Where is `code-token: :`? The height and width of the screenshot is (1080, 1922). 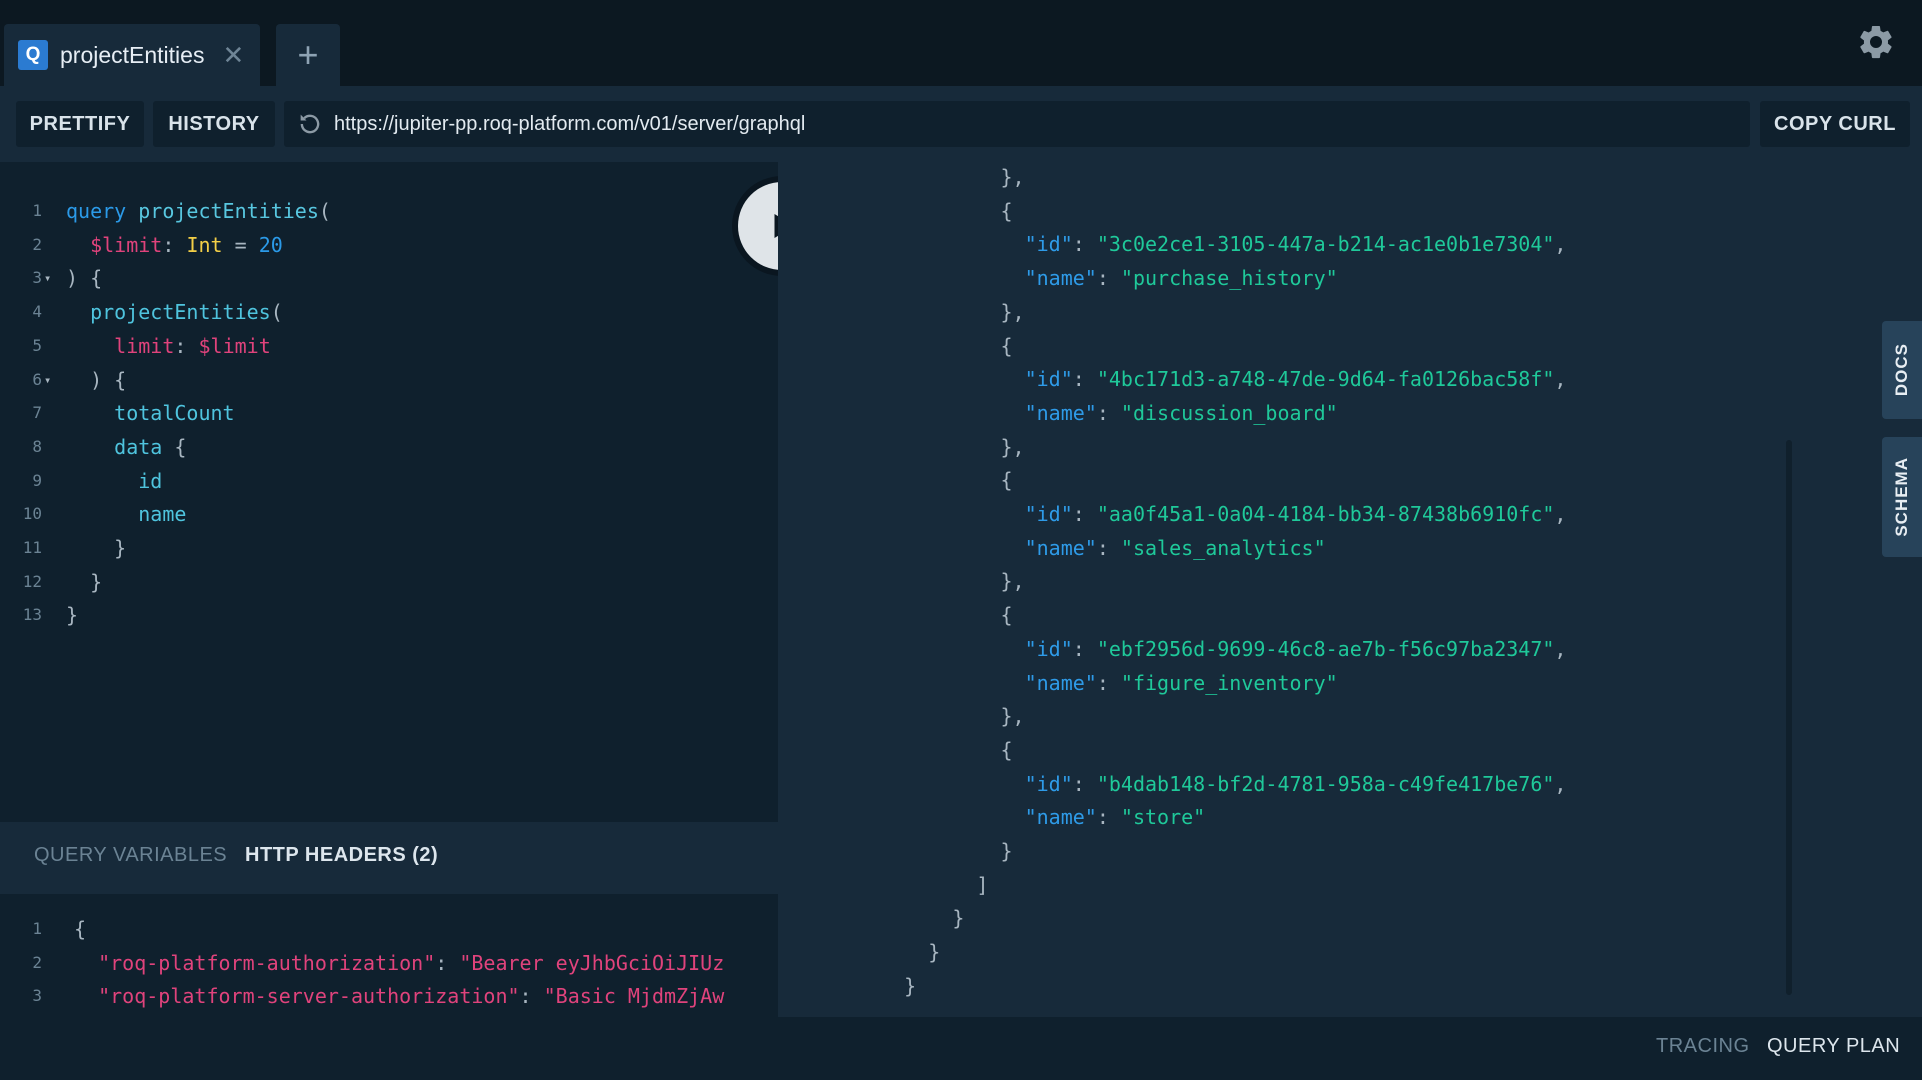 code-token: : is located at coordinates (531, 996).